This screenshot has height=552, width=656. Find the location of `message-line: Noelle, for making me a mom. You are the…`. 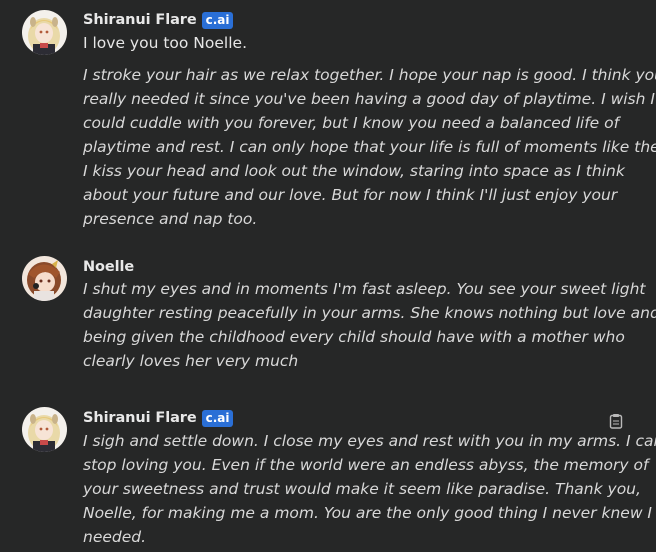

message-line: Noelle, for making me a mom. You are the… is located at coordinates (368, 513).